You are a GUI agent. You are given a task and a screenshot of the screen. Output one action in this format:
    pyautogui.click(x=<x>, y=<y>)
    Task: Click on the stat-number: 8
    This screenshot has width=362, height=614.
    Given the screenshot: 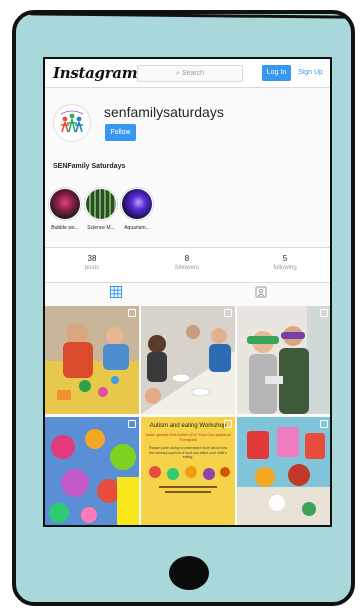 What is the action you would take?
    pyautogui.click(x=187, y=258)
    